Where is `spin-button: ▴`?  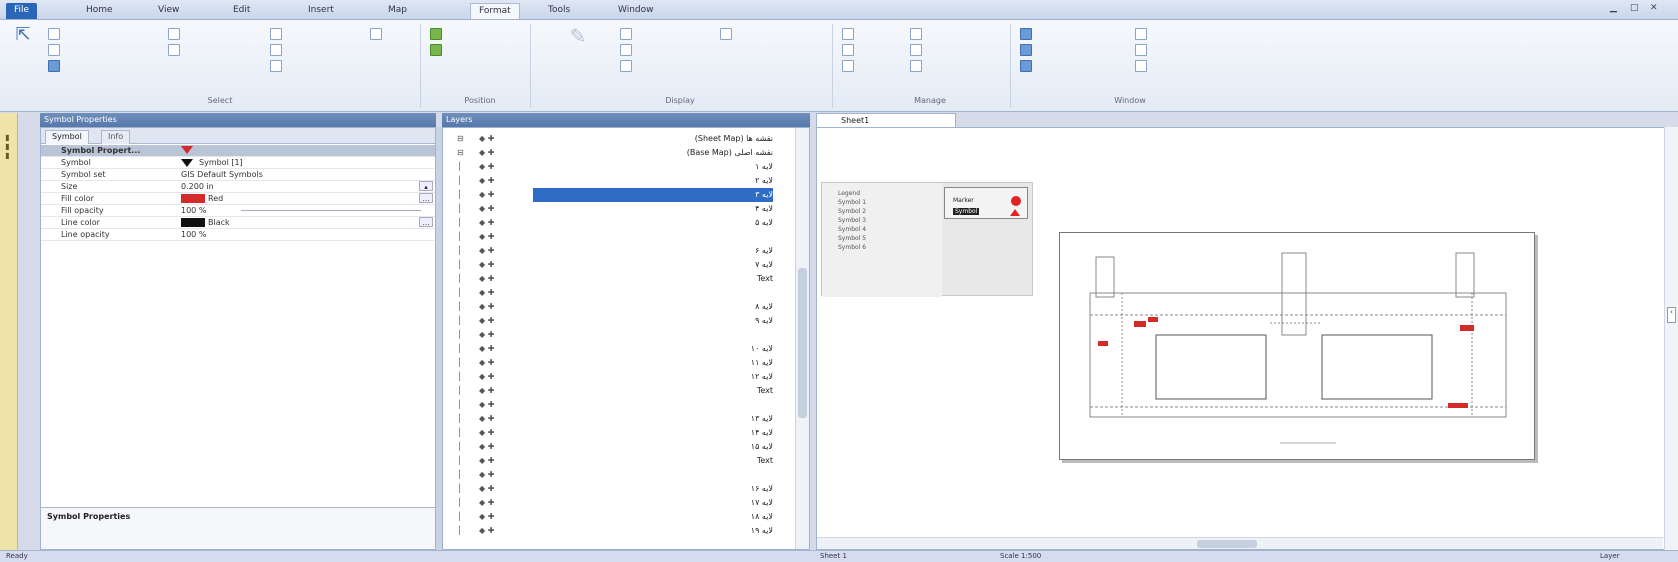
spin-button: ▴ is located at coordinates (426, 186).